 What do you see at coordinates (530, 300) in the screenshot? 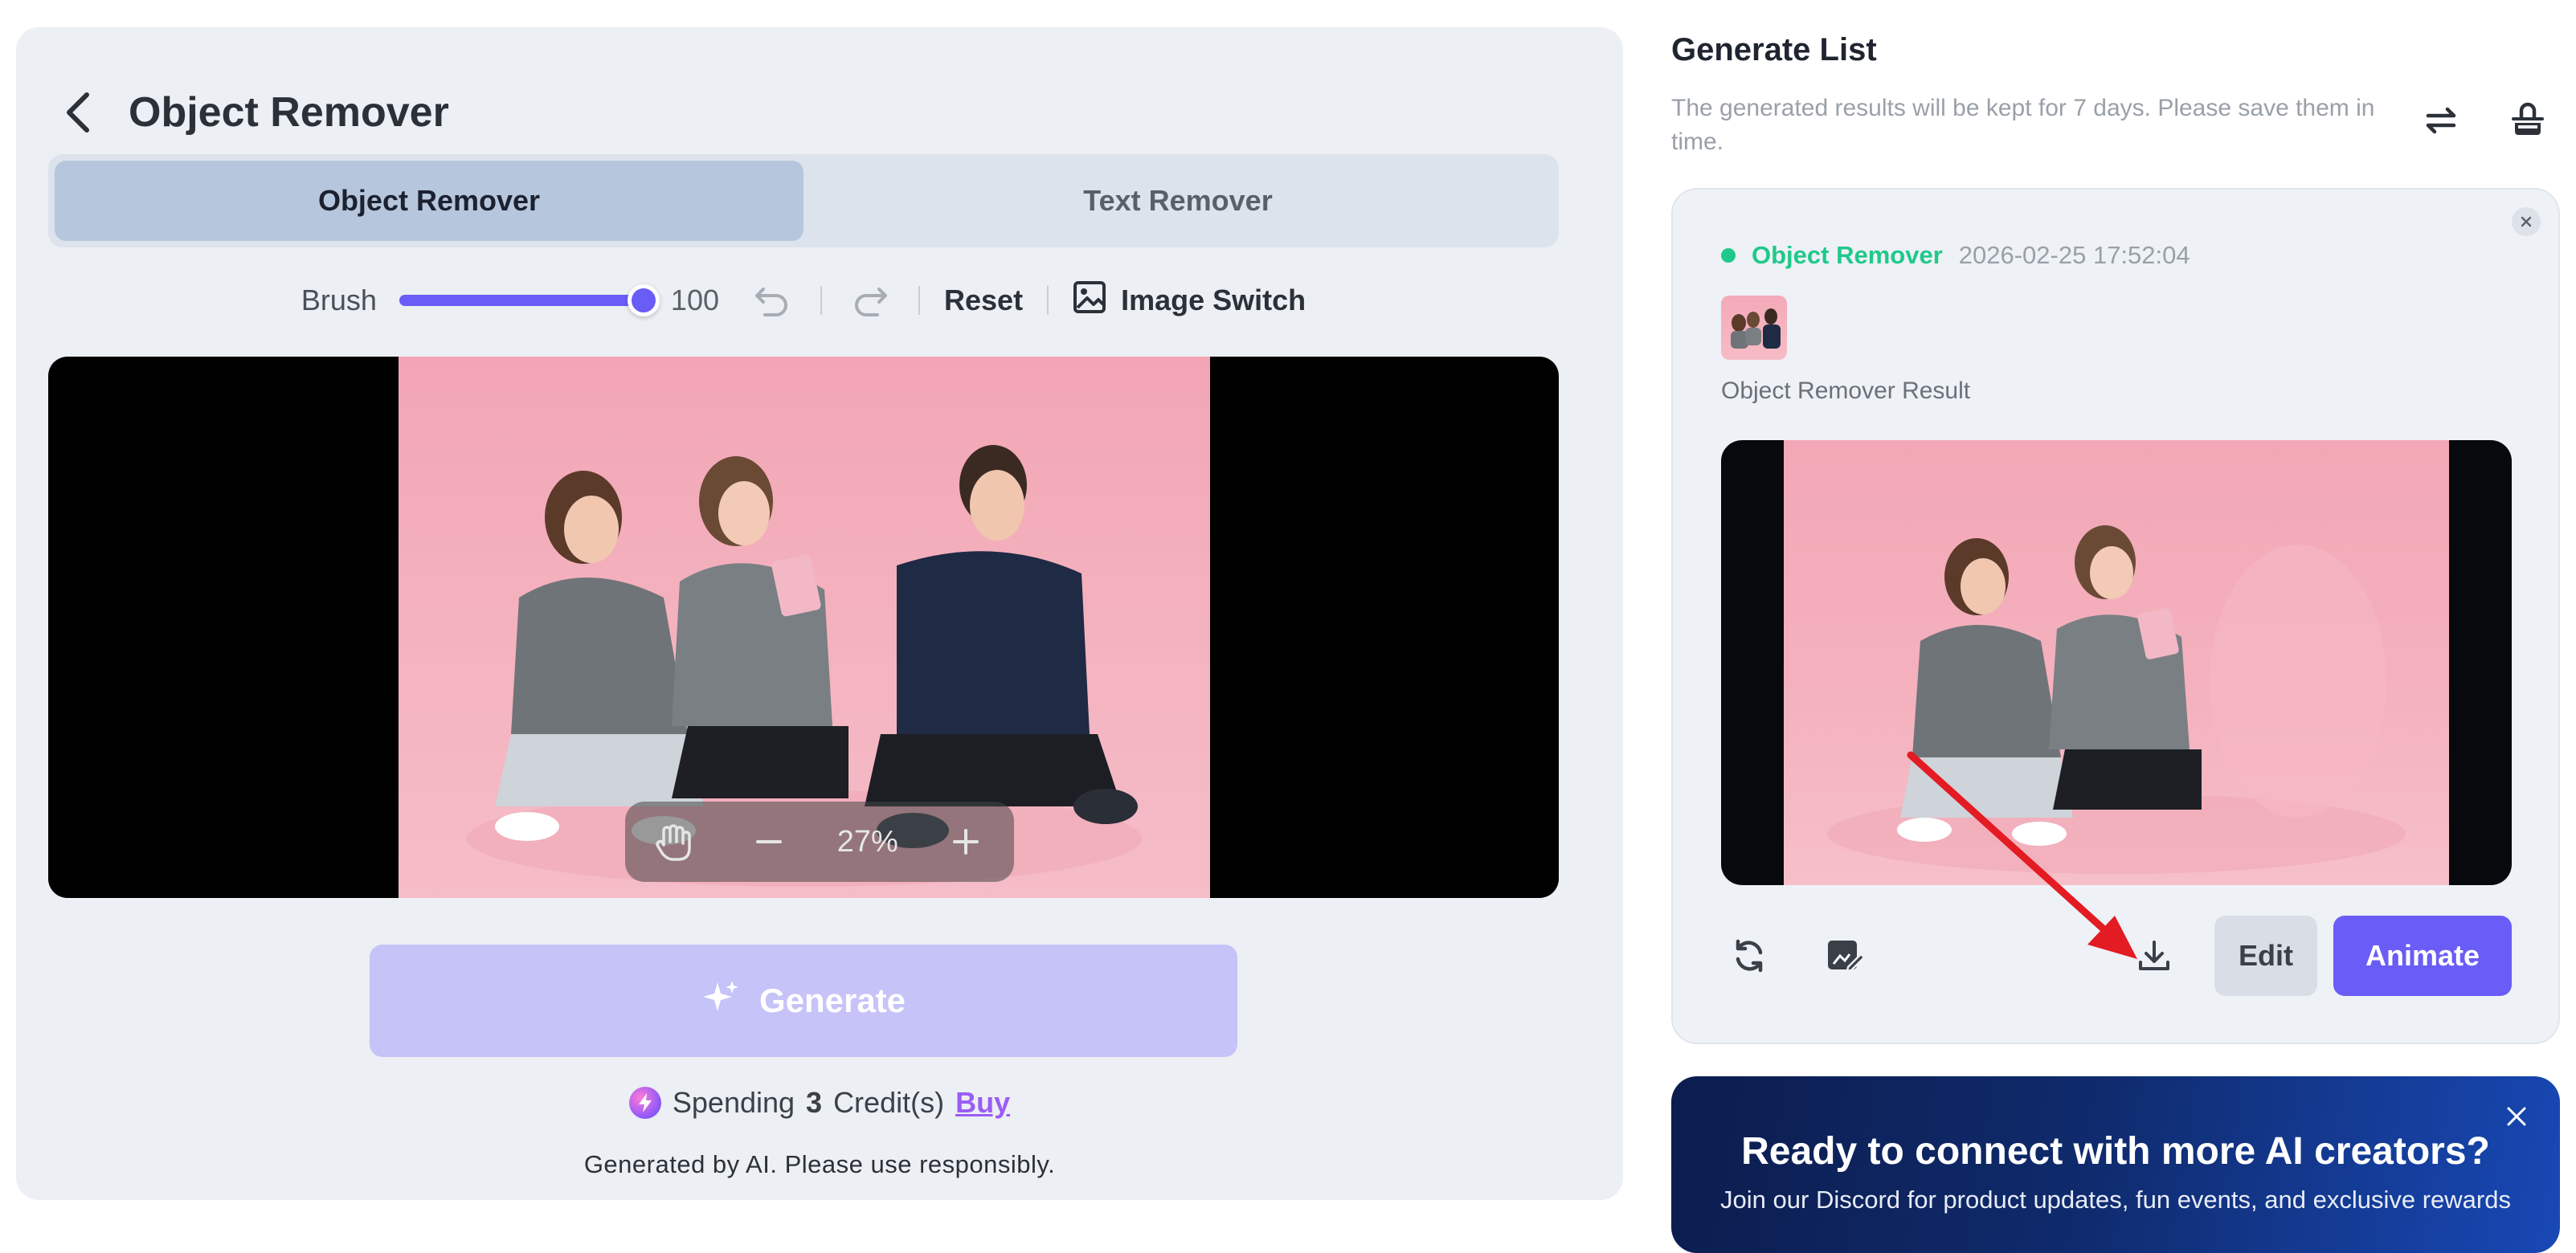
I see `brush-size-slider` at bounding box center [530, 300].